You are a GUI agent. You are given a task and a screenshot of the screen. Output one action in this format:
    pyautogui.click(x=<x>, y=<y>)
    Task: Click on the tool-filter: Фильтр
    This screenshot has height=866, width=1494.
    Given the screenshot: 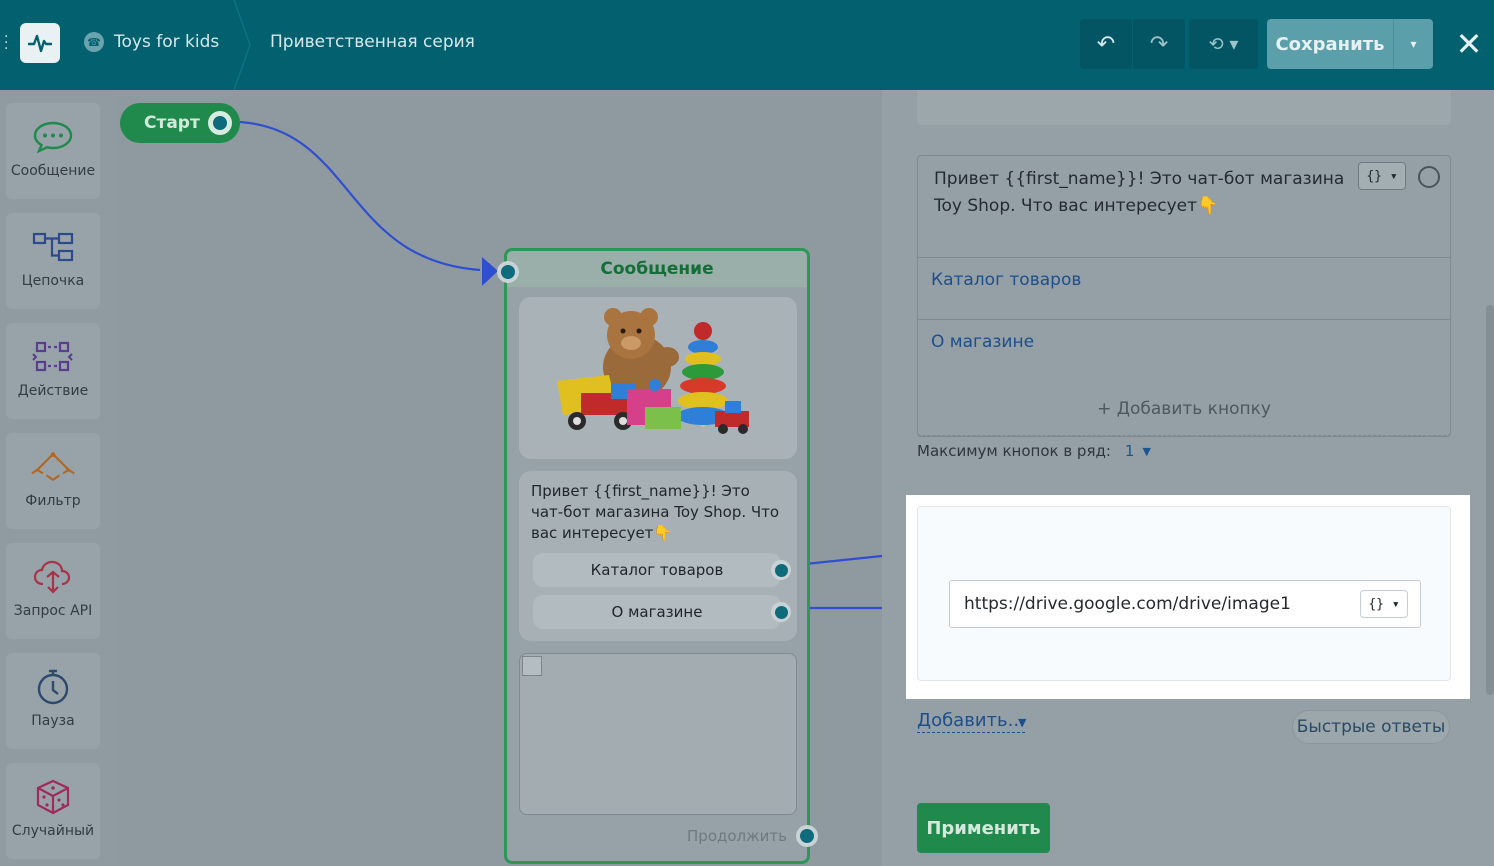 What is the action you would take?
    pyautogui.click(x=53, y=481)
    